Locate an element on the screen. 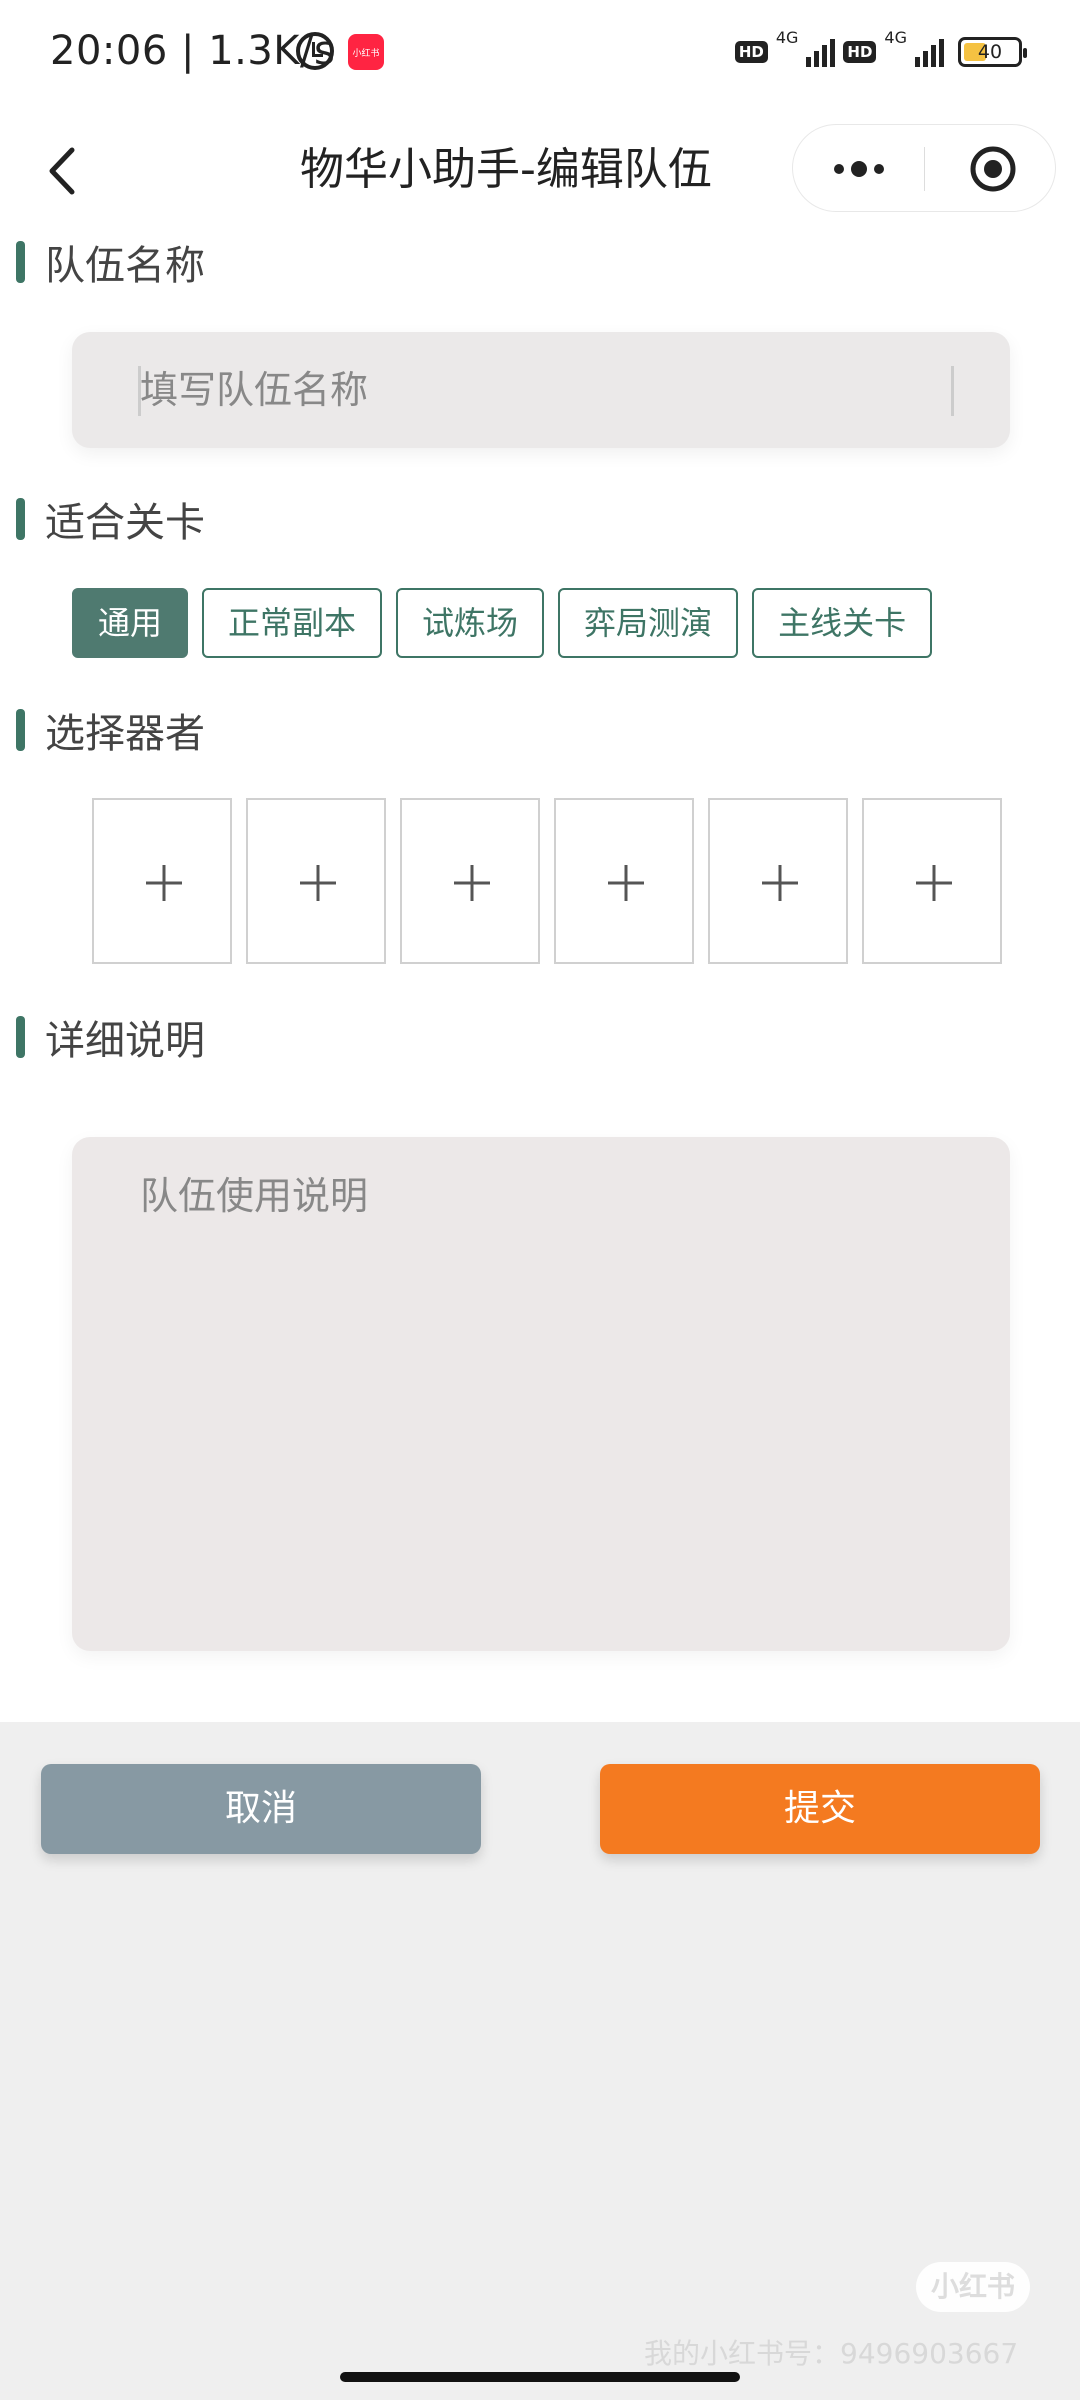 The image size is (1080, 2400). target-icon is located at coordinates (993, 169).